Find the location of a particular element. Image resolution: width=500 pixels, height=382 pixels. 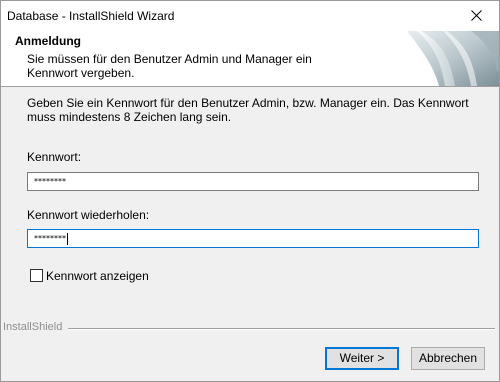

installshield-banner-art is located at coordinates (453, 58).